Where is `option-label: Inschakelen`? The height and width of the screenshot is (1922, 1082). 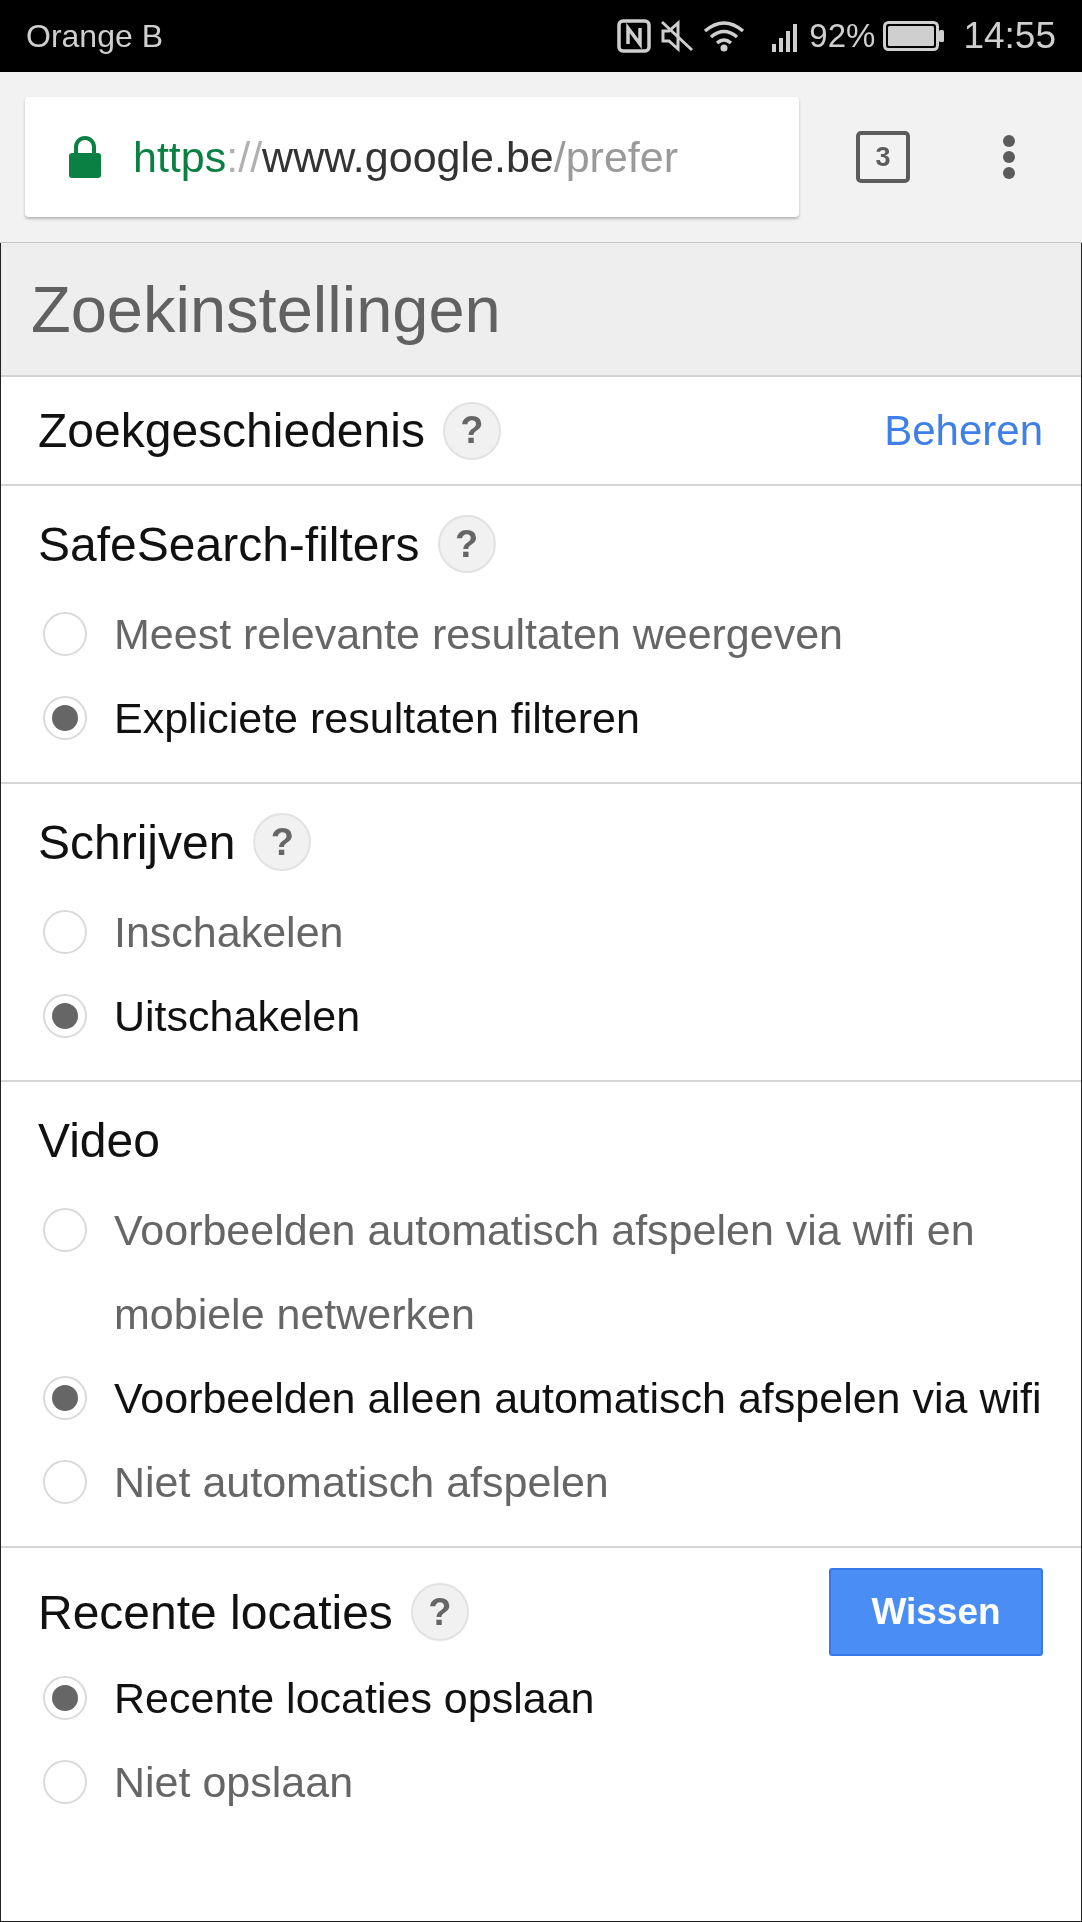
option-label: Inschakelen is located at coordinates (229, 932).